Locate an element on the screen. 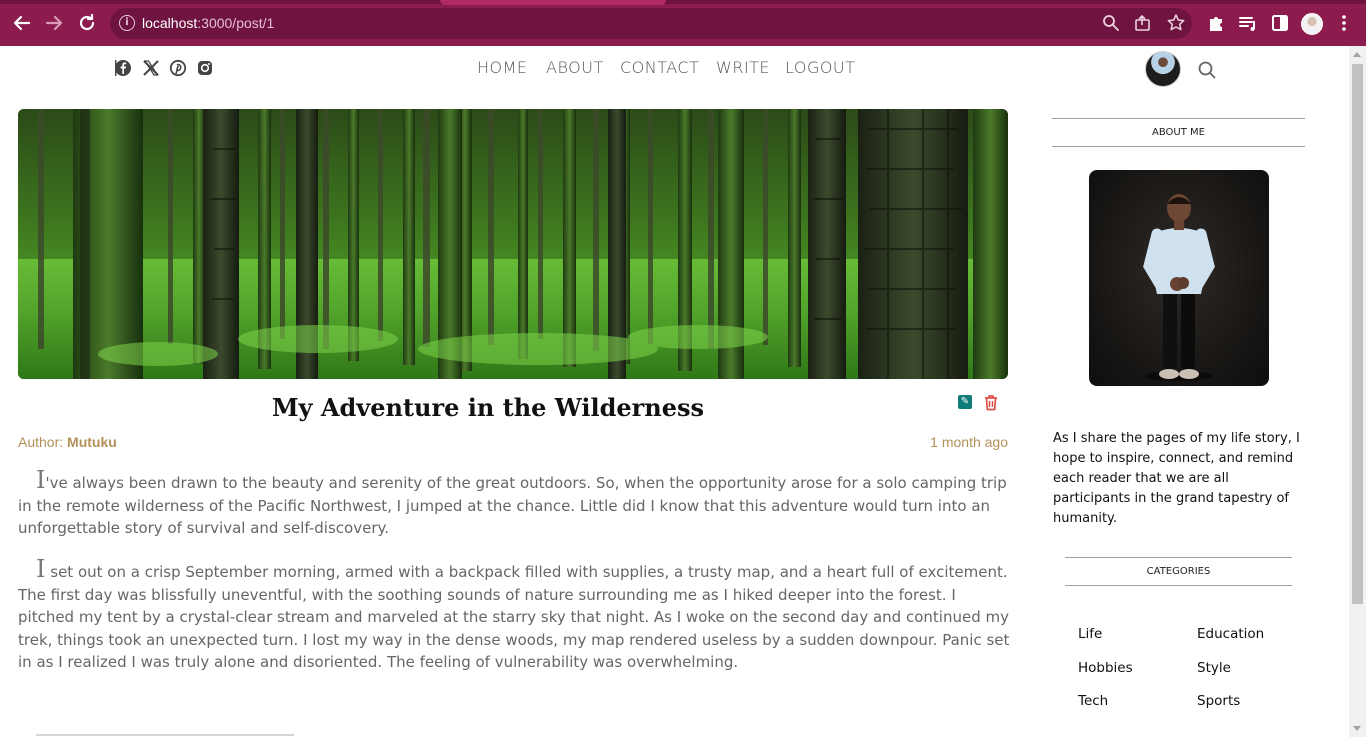 The width and height of the screenshot is (1366, 737). scroll-thumb is located at coordinates (1357, 334).